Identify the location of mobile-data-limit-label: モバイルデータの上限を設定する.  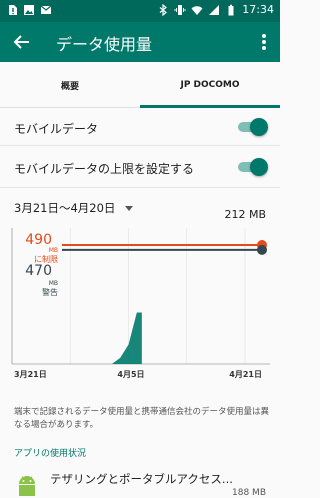
(104, 169).